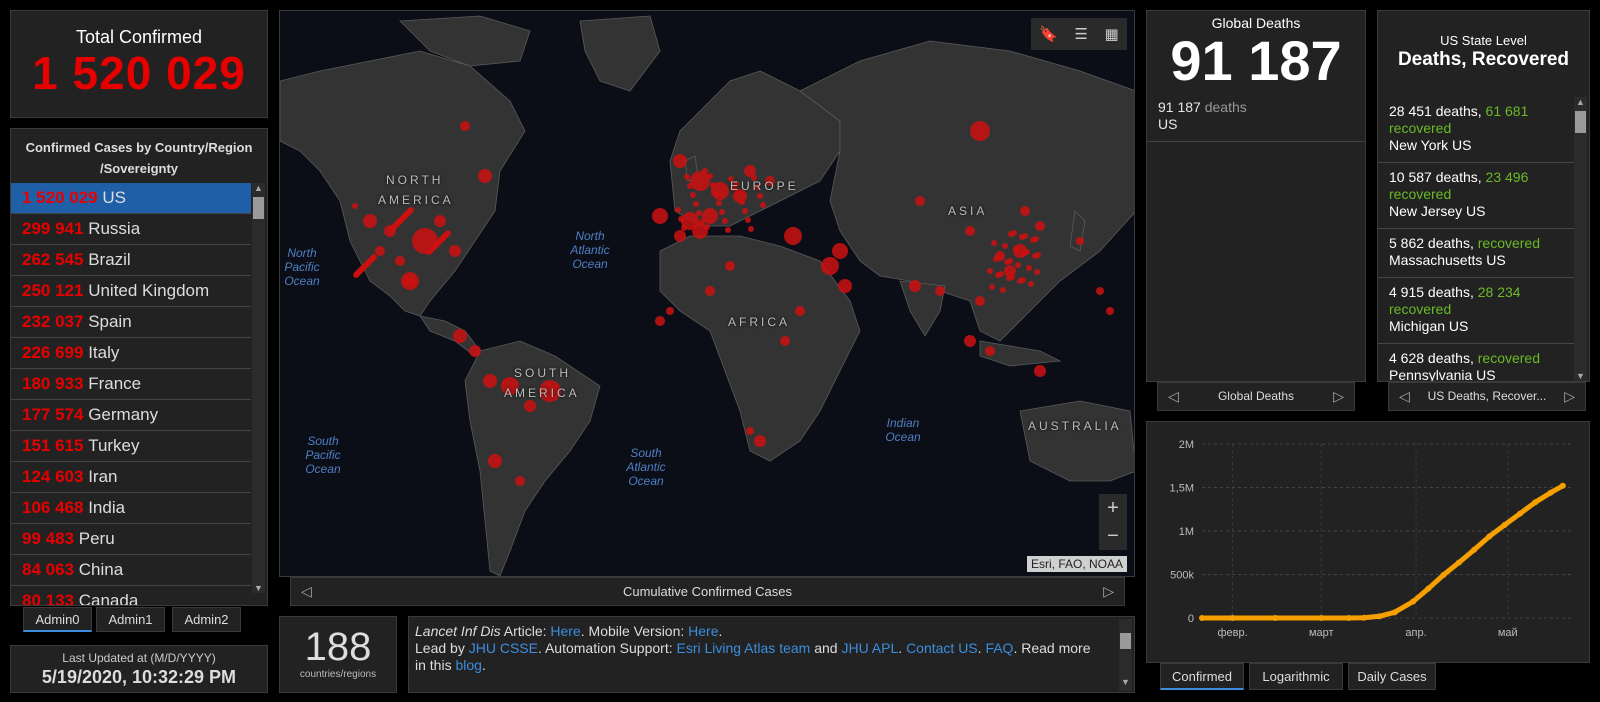  I want to click on tab-confirmed: Confirmed, so click(1202, 676).